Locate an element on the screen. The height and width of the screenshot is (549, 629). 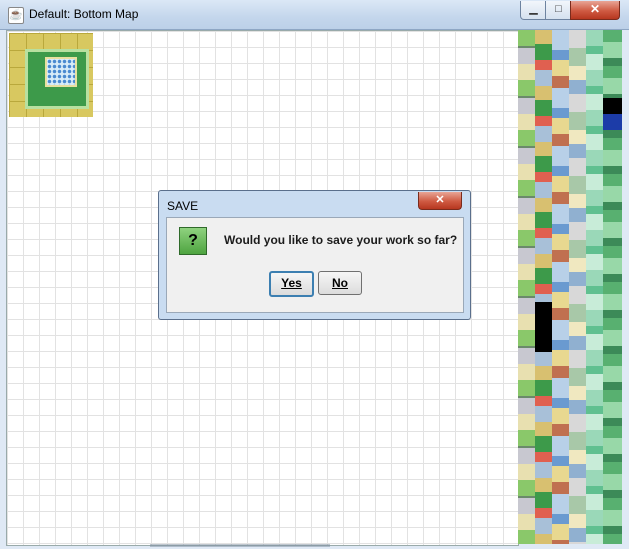
maximize-icon: □ is located at coordinates (558, 9).